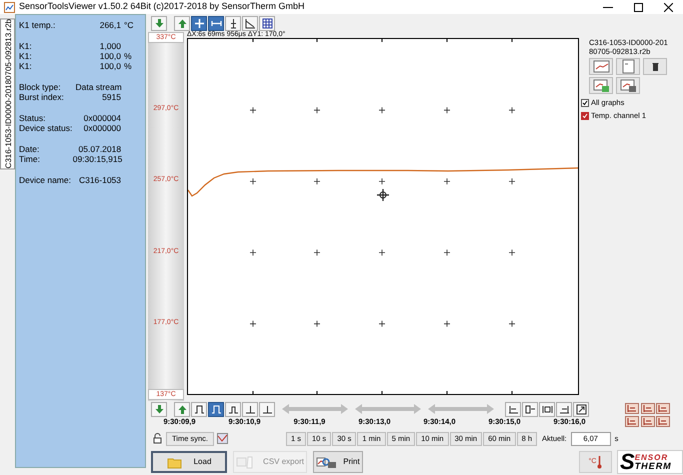 The height and width of the screenshot is (475, 683). I want to click on maximize-icon, so click(638, 7).